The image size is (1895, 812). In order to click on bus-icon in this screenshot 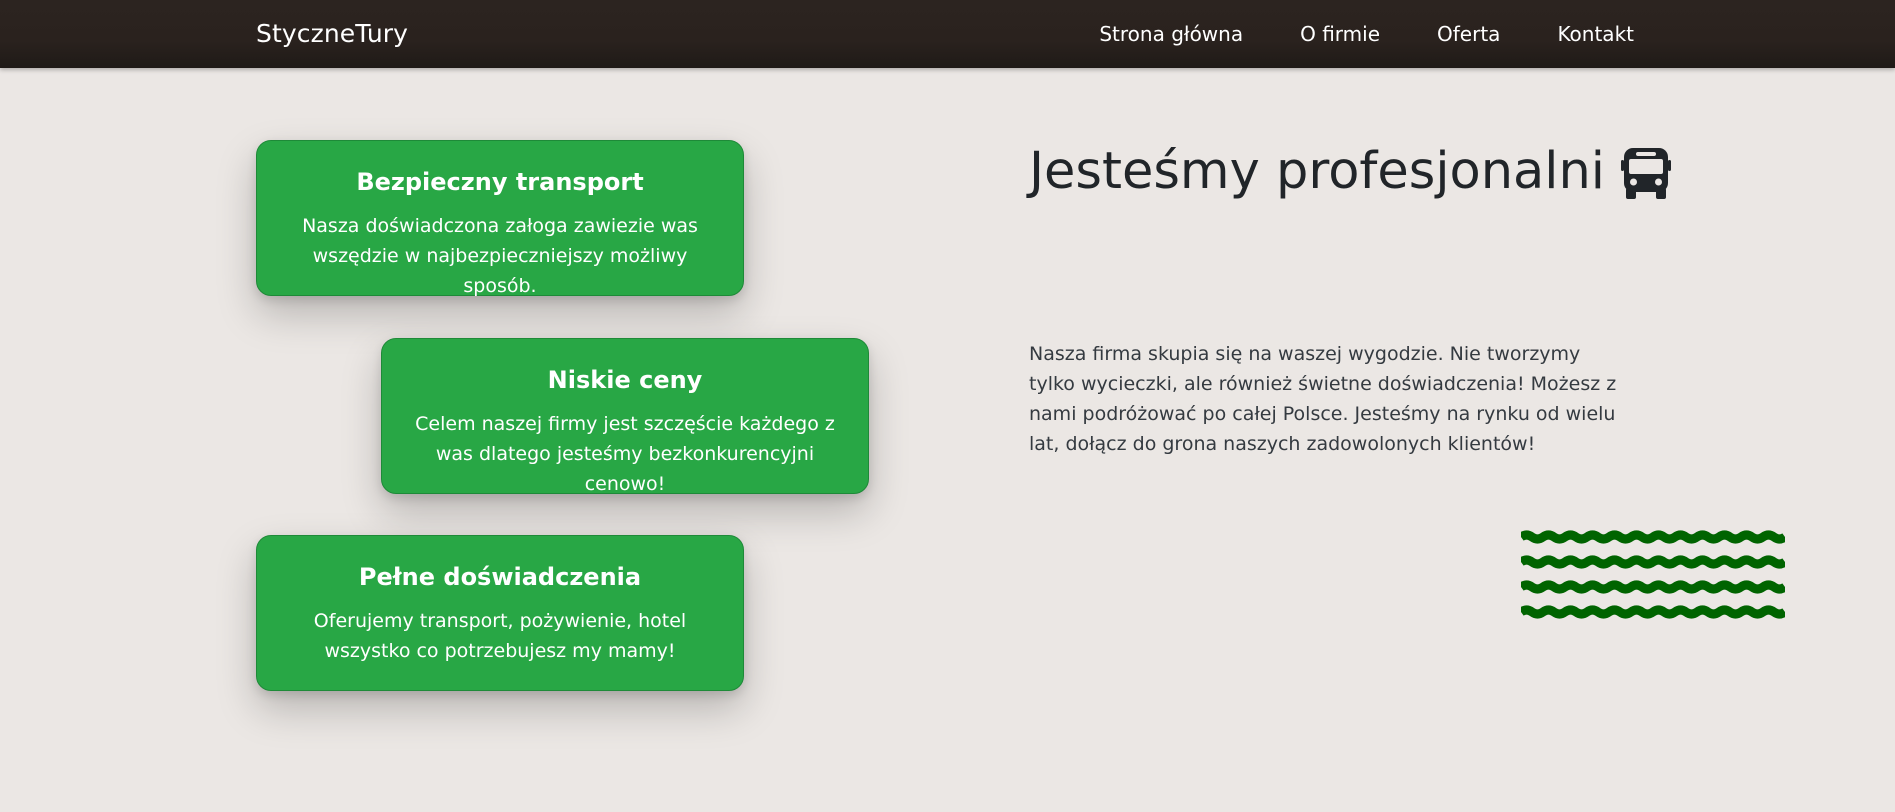, I will do `click(1645, 174)`.